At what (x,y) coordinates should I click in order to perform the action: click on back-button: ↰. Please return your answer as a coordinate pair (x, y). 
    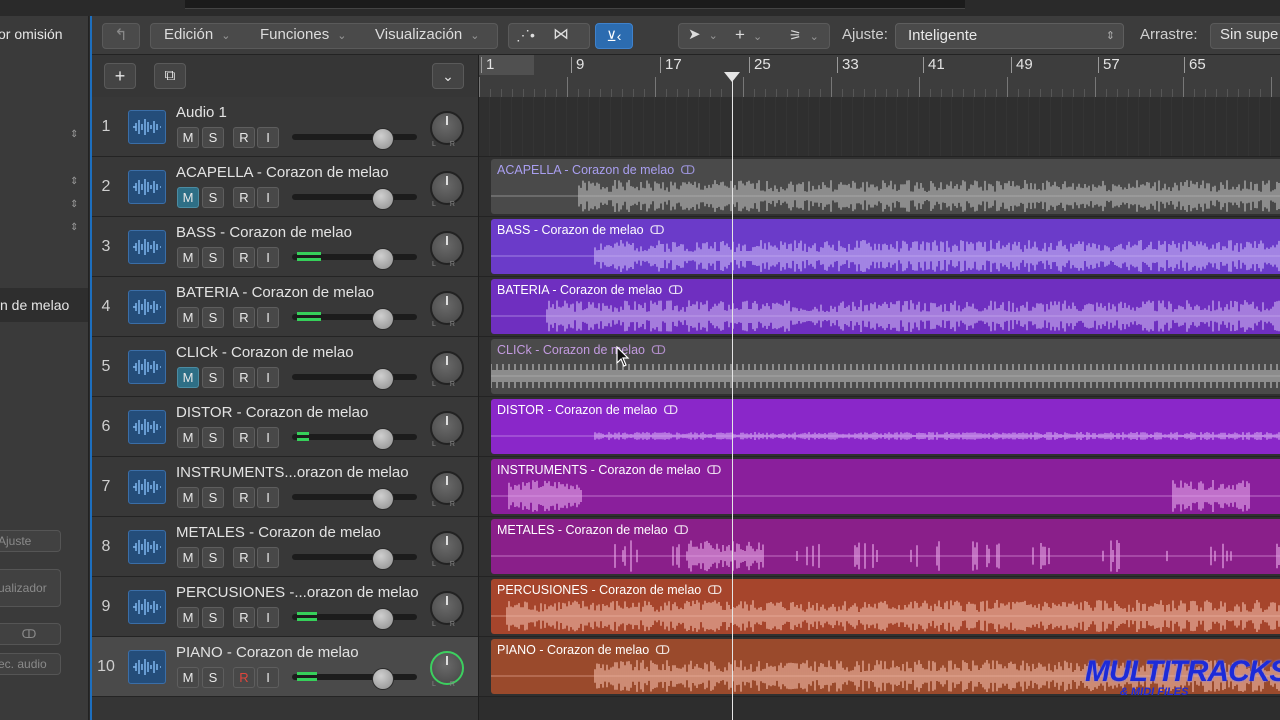
    Looking at the image, I should click on (121, 36).